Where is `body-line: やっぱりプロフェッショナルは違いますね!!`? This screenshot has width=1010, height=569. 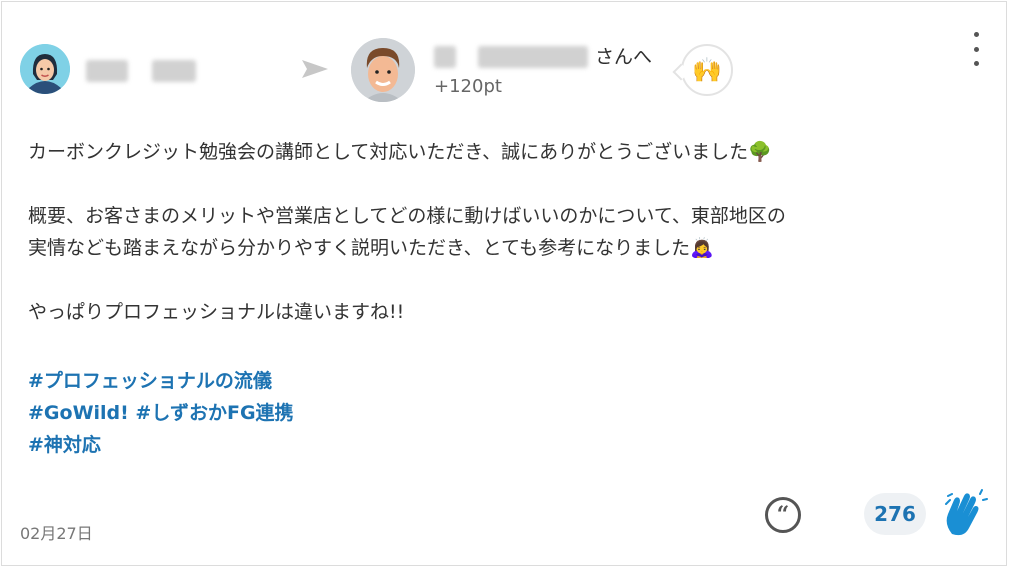
body-line: やっぱりプロフェッショナルは違いますね!! is located at coordinates (216, 312).